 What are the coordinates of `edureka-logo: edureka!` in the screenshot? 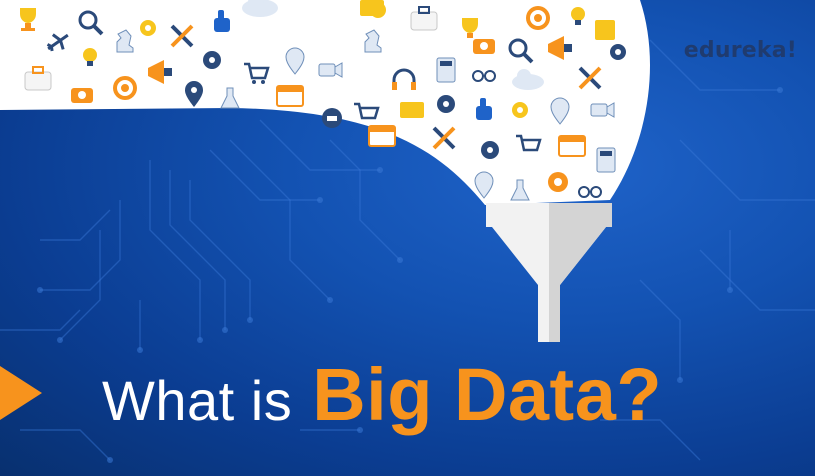 It's located at (740, 50).